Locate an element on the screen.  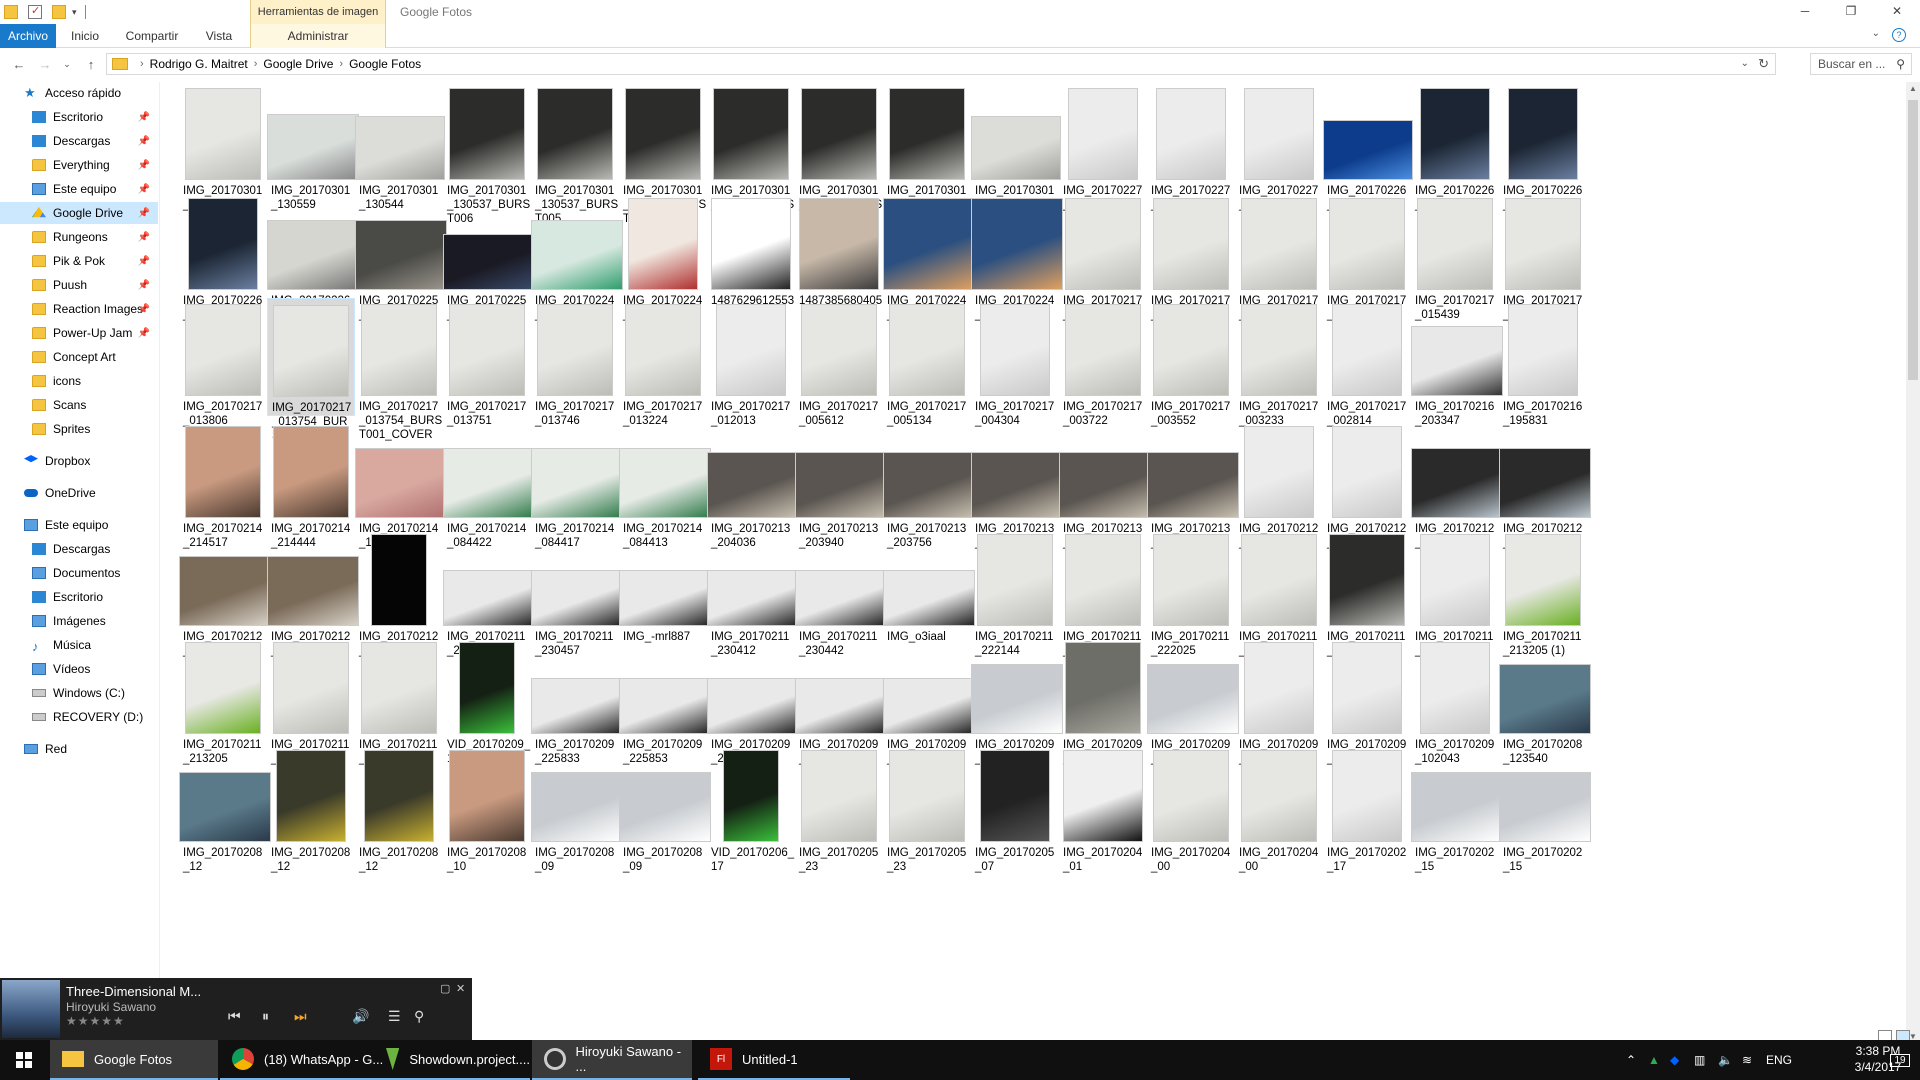
nav-item-power-up-jam: Power-Up Jam 📌 is located at coordinates (79, 333).